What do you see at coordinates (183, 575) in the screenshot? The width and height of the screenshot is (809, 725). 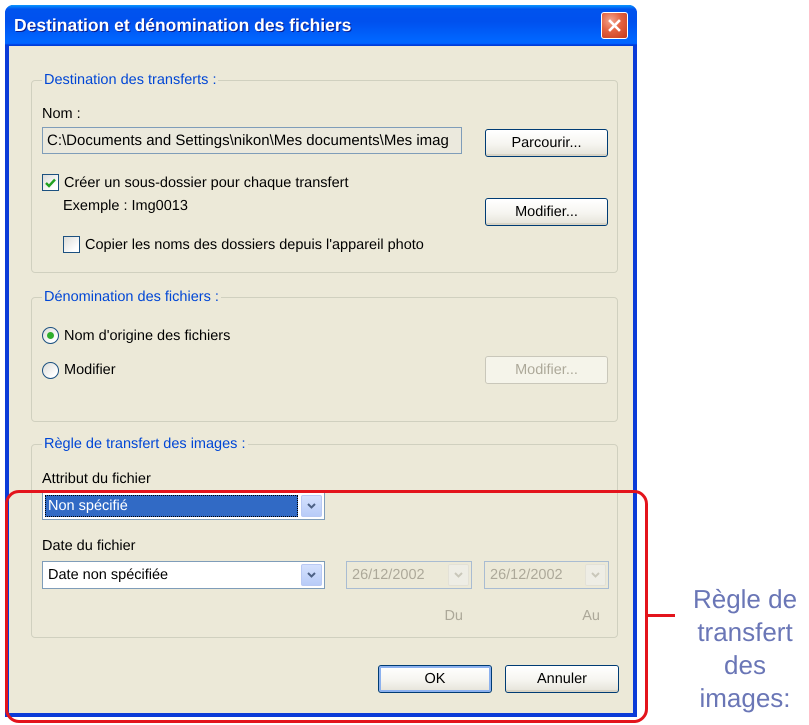 I see `dropdown: Date non spécifiée` at bounding box center [183, 575].